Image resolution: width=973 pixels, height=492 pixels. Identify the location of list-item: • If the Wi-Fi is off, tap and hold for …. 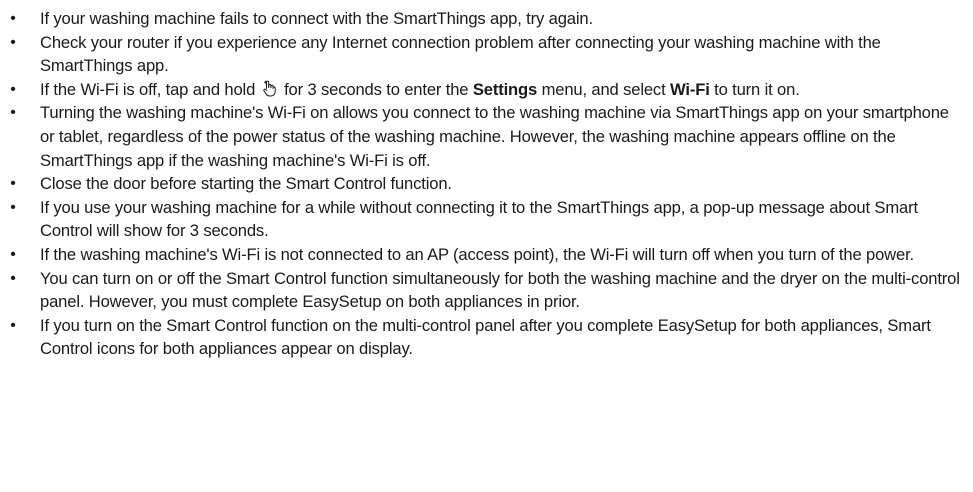
(480, 90).